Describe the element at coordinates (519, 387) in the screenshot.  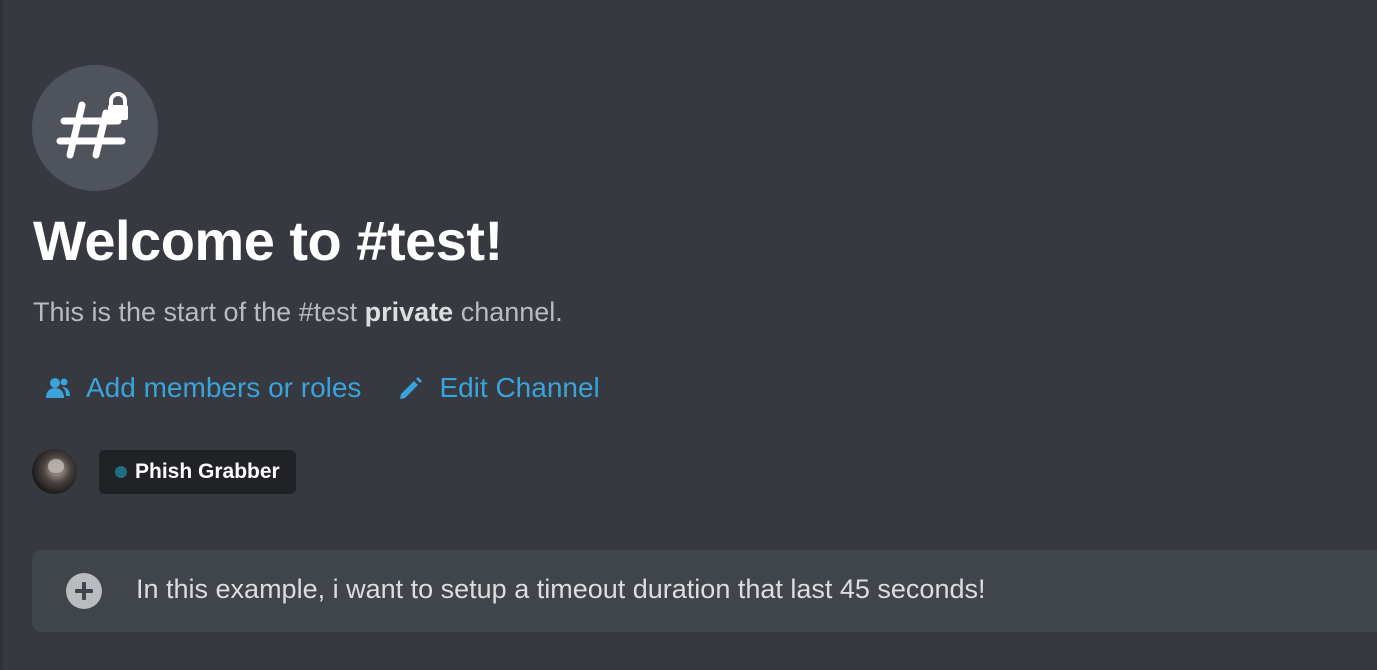
I see `edit-channel-label: Edit Channel` at that location.